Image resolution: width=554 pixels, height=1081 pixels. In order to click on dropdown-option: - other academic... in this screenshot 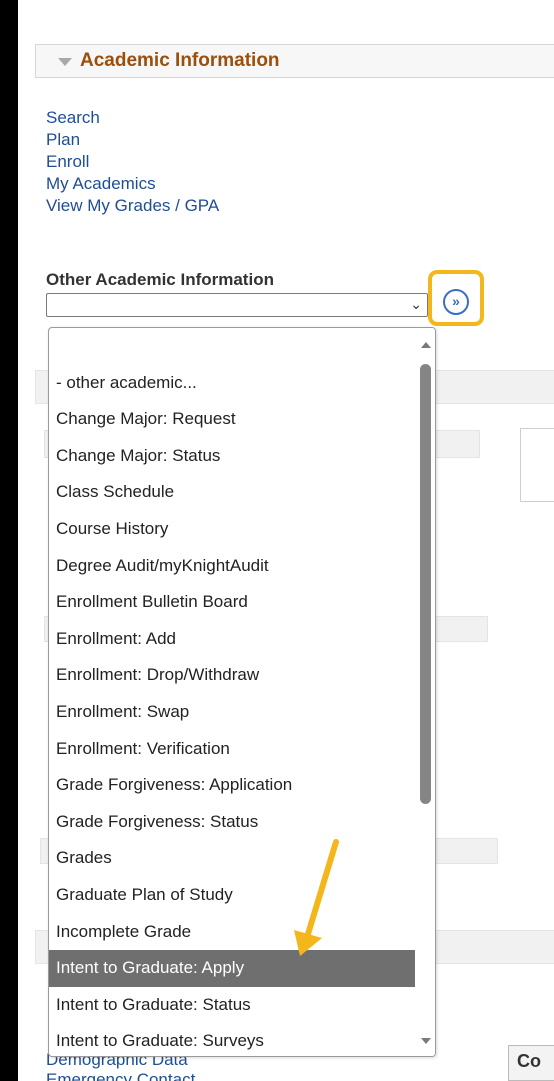, I will do `click(232, 383)`.